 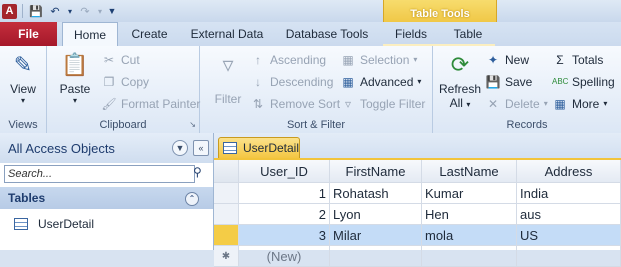 What do you see at coordinates (468, 104) in the screenshot?
I see `refresh-dropdown-icon: ▾` at bounding box center [468, 104].